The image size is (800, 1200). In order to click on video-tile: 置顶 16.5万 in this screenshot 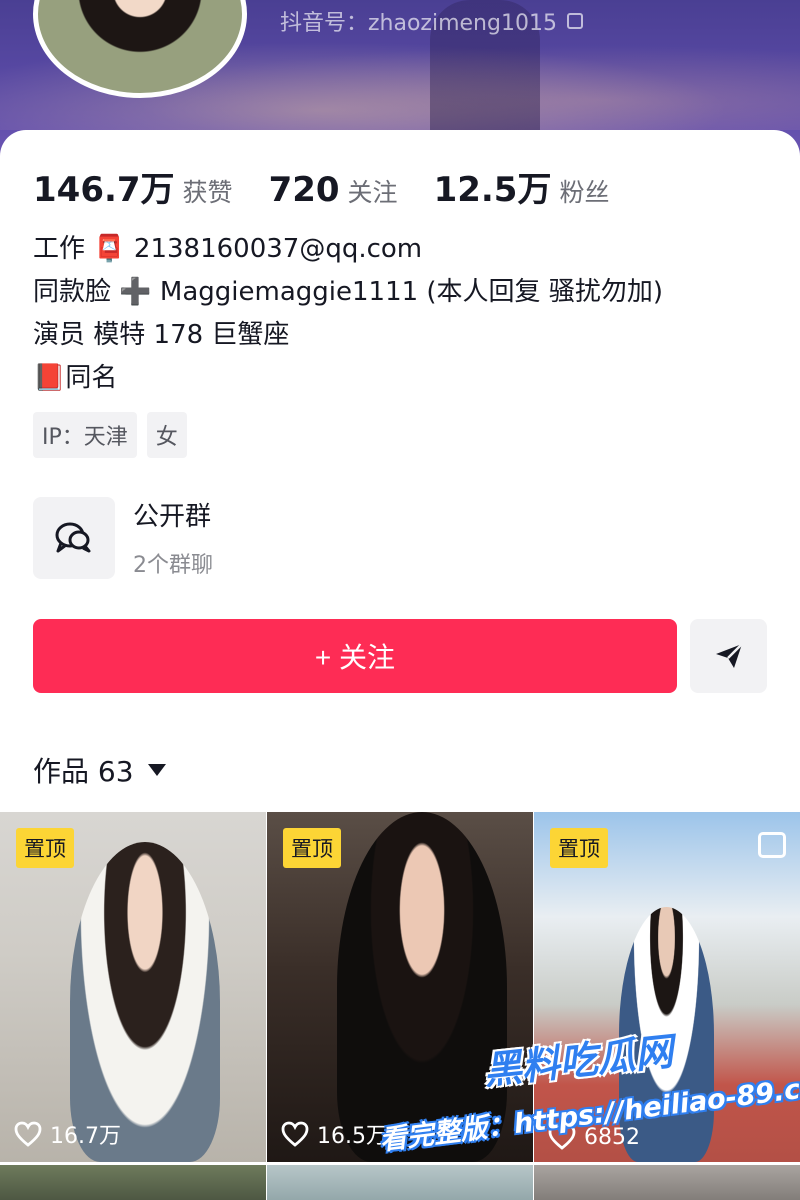, I will do `click(400, 987)`.